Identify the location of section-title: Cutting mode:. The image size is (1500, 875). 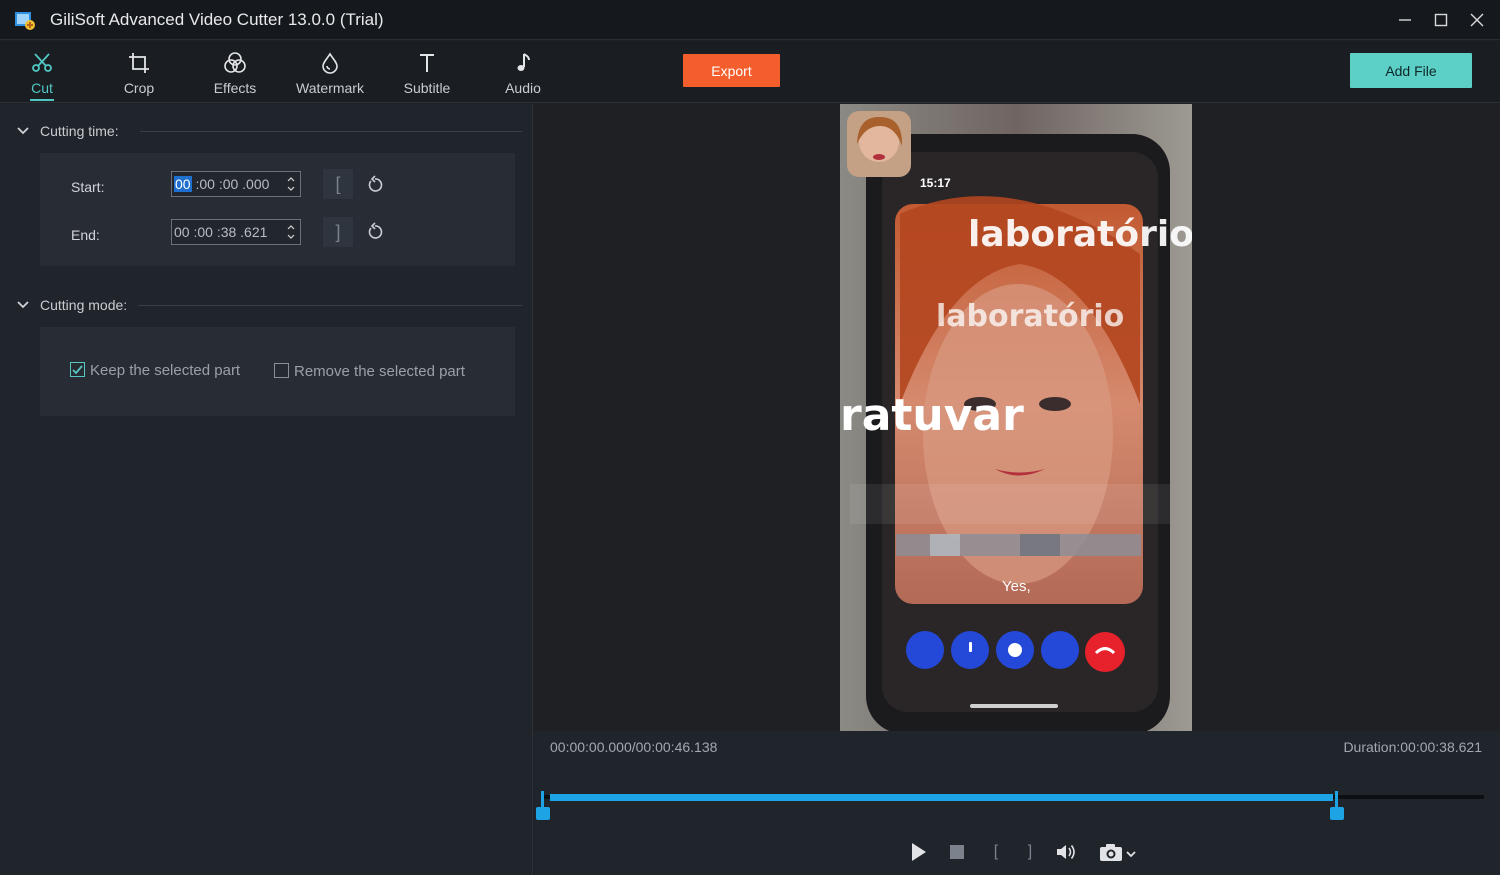
(84, 305).